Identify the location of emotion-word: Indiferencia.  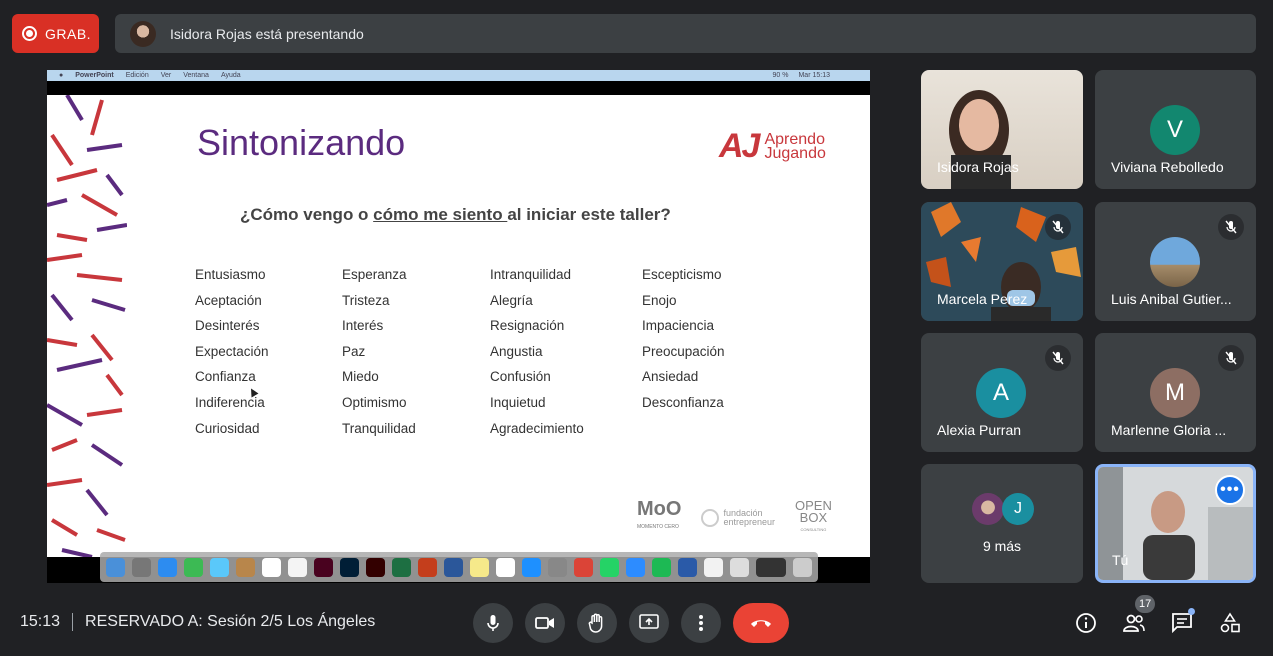
(230, 402).